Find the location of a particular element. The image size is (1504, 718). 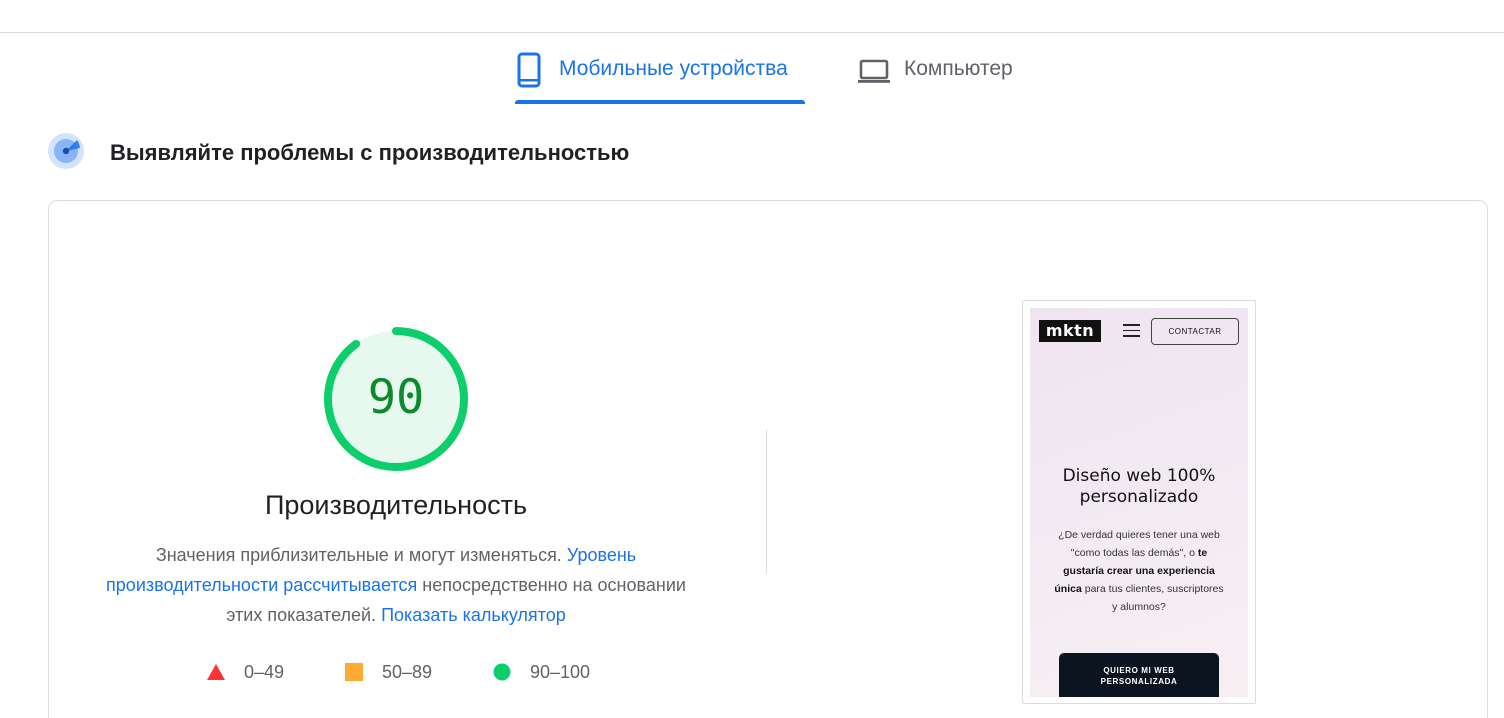

performance-radar-icon is located at coordinates (66, 153).